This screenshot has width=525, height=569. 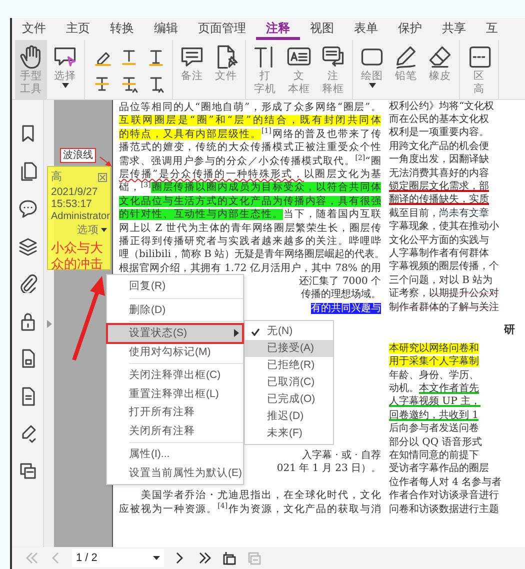 What do you see at coordinates (328, 469) in the screenshot?
I see `document-line: 021 年 1 月 23 日）。` at bounding box center [328, 469].